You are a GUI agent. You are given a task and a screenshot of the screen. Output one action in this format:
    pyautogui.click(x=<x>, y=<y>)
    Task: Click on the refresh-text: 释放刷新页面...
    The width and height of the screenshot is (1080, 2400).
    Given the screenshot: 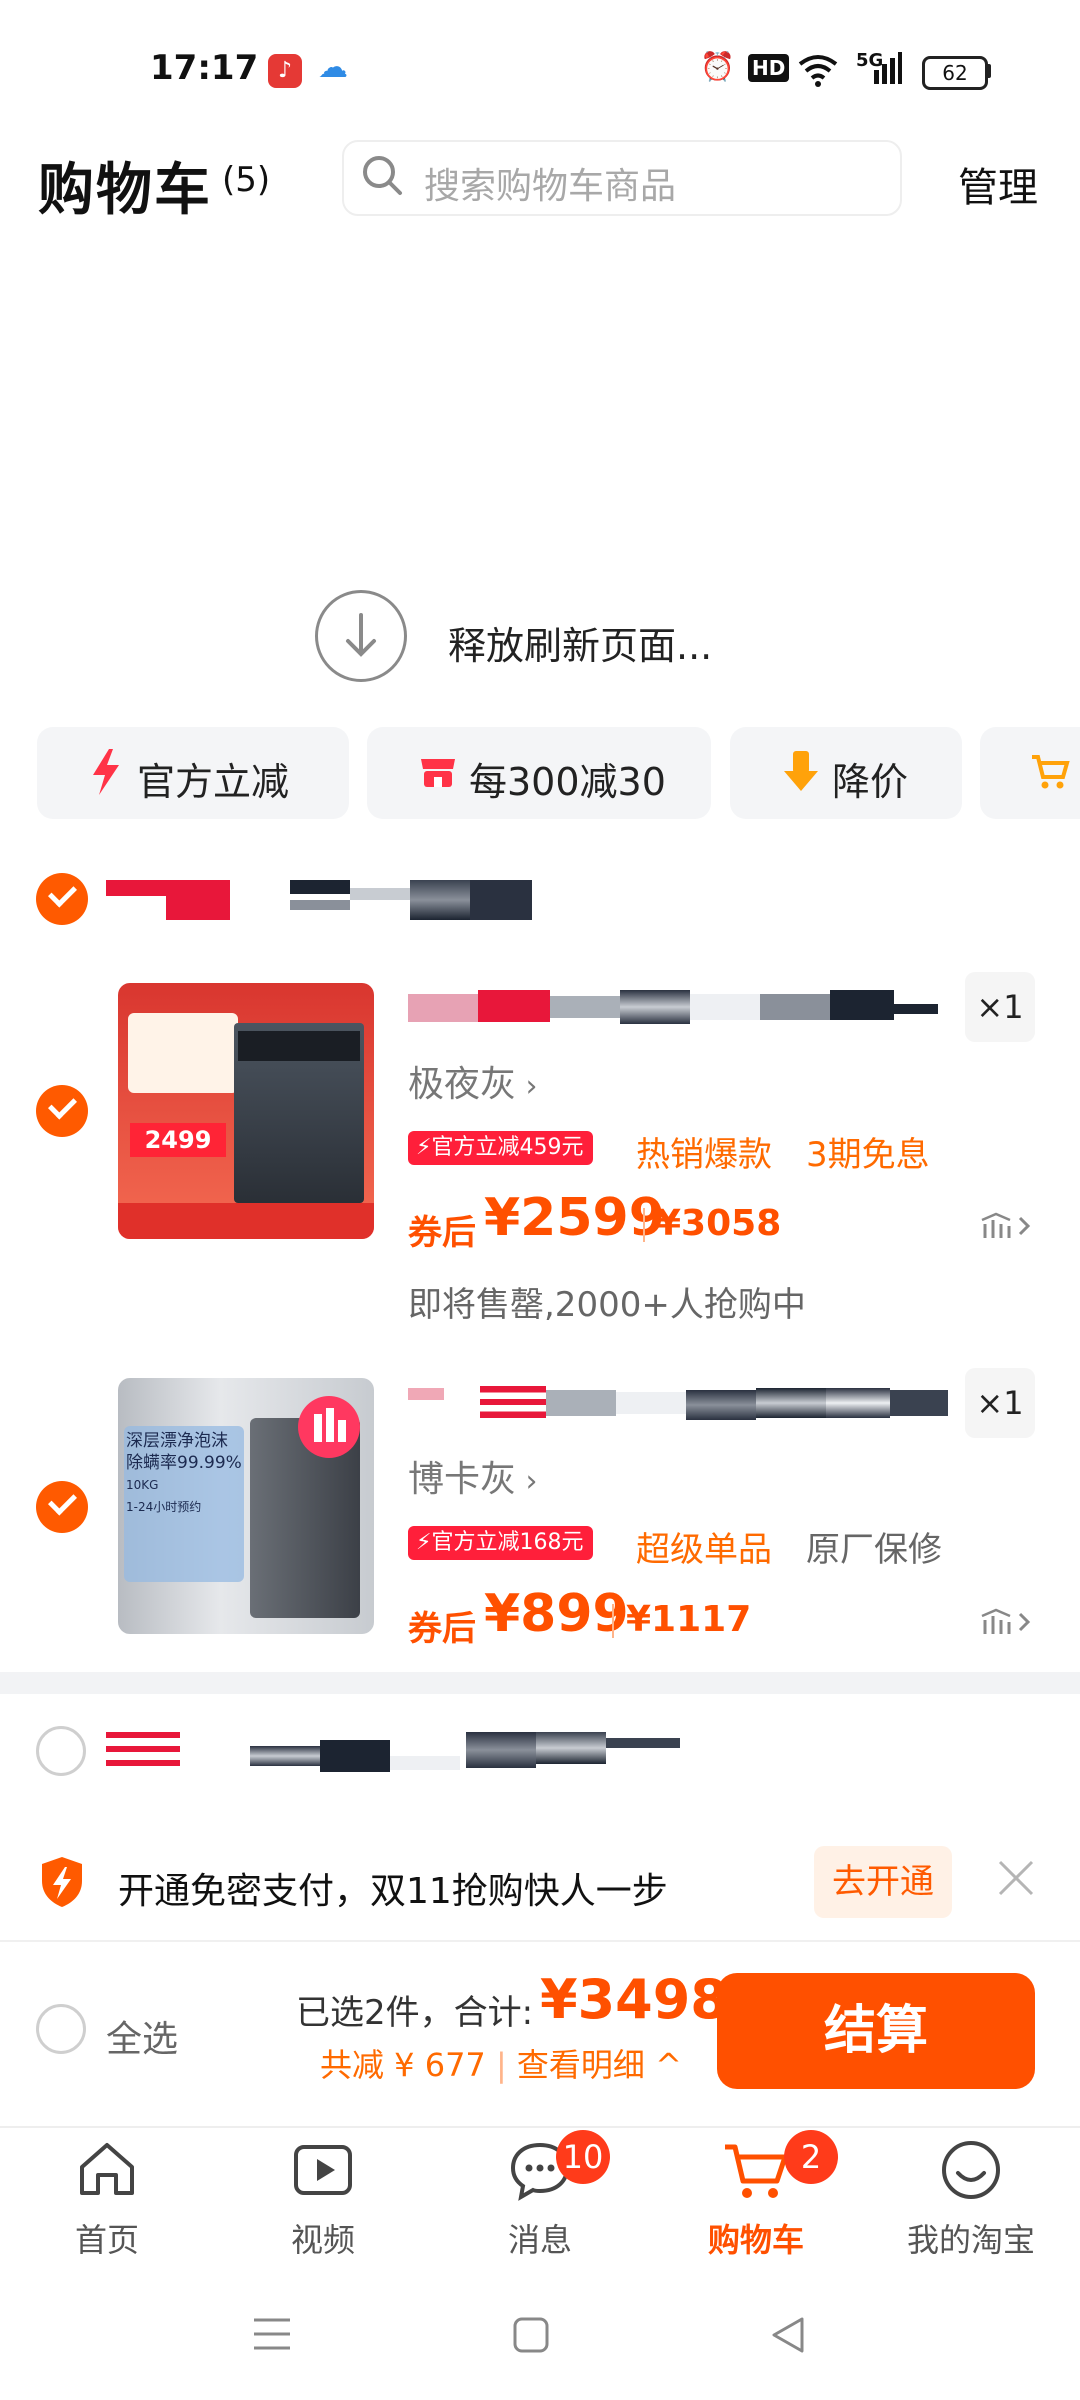 What is the action you would take?
    pyautogui.click(x=580, y=646)
    